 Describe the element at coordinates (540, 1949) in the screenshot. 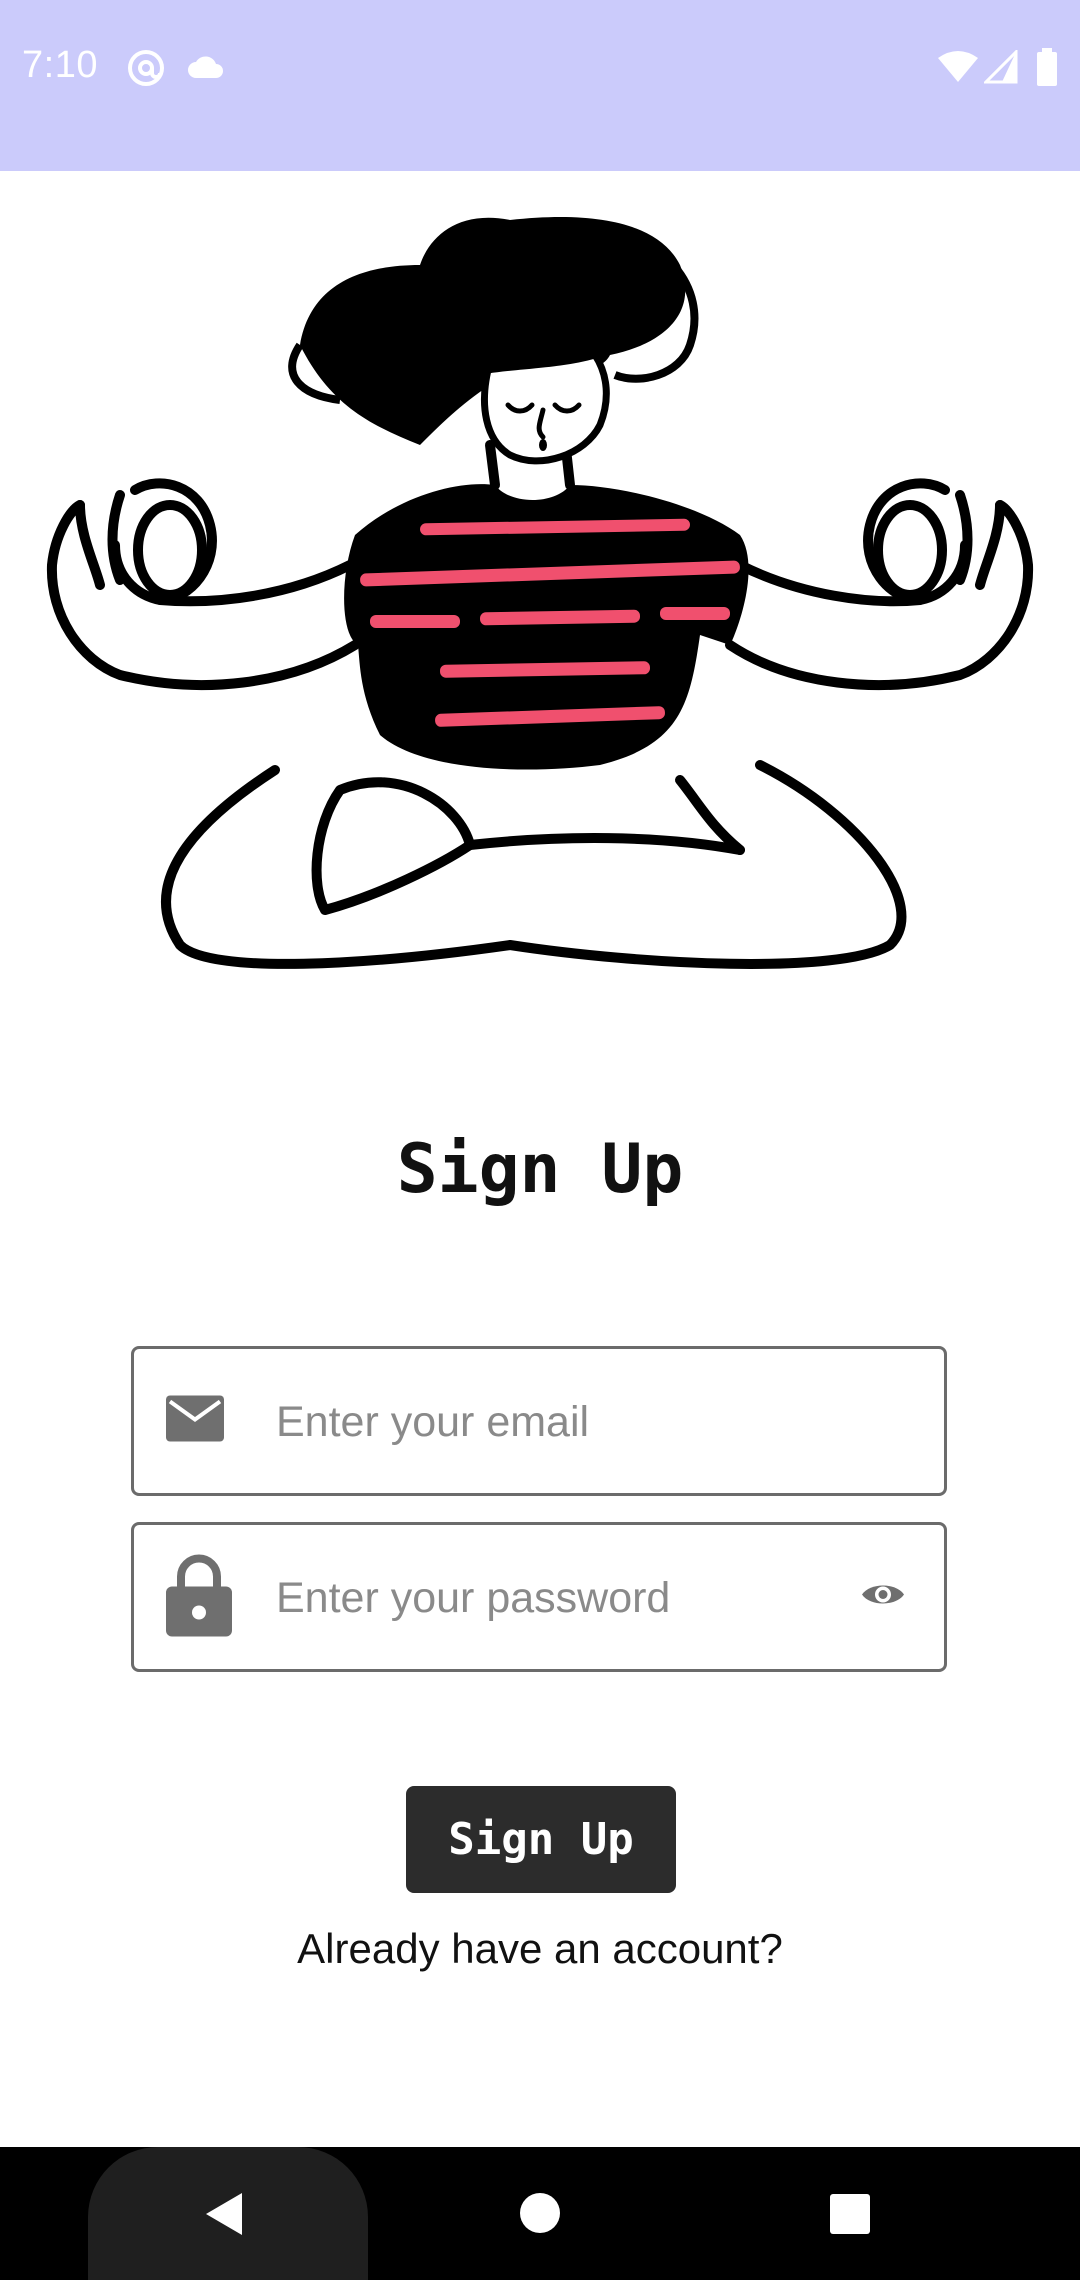

I see `already-have-account-link: Already have an account?` at that location.